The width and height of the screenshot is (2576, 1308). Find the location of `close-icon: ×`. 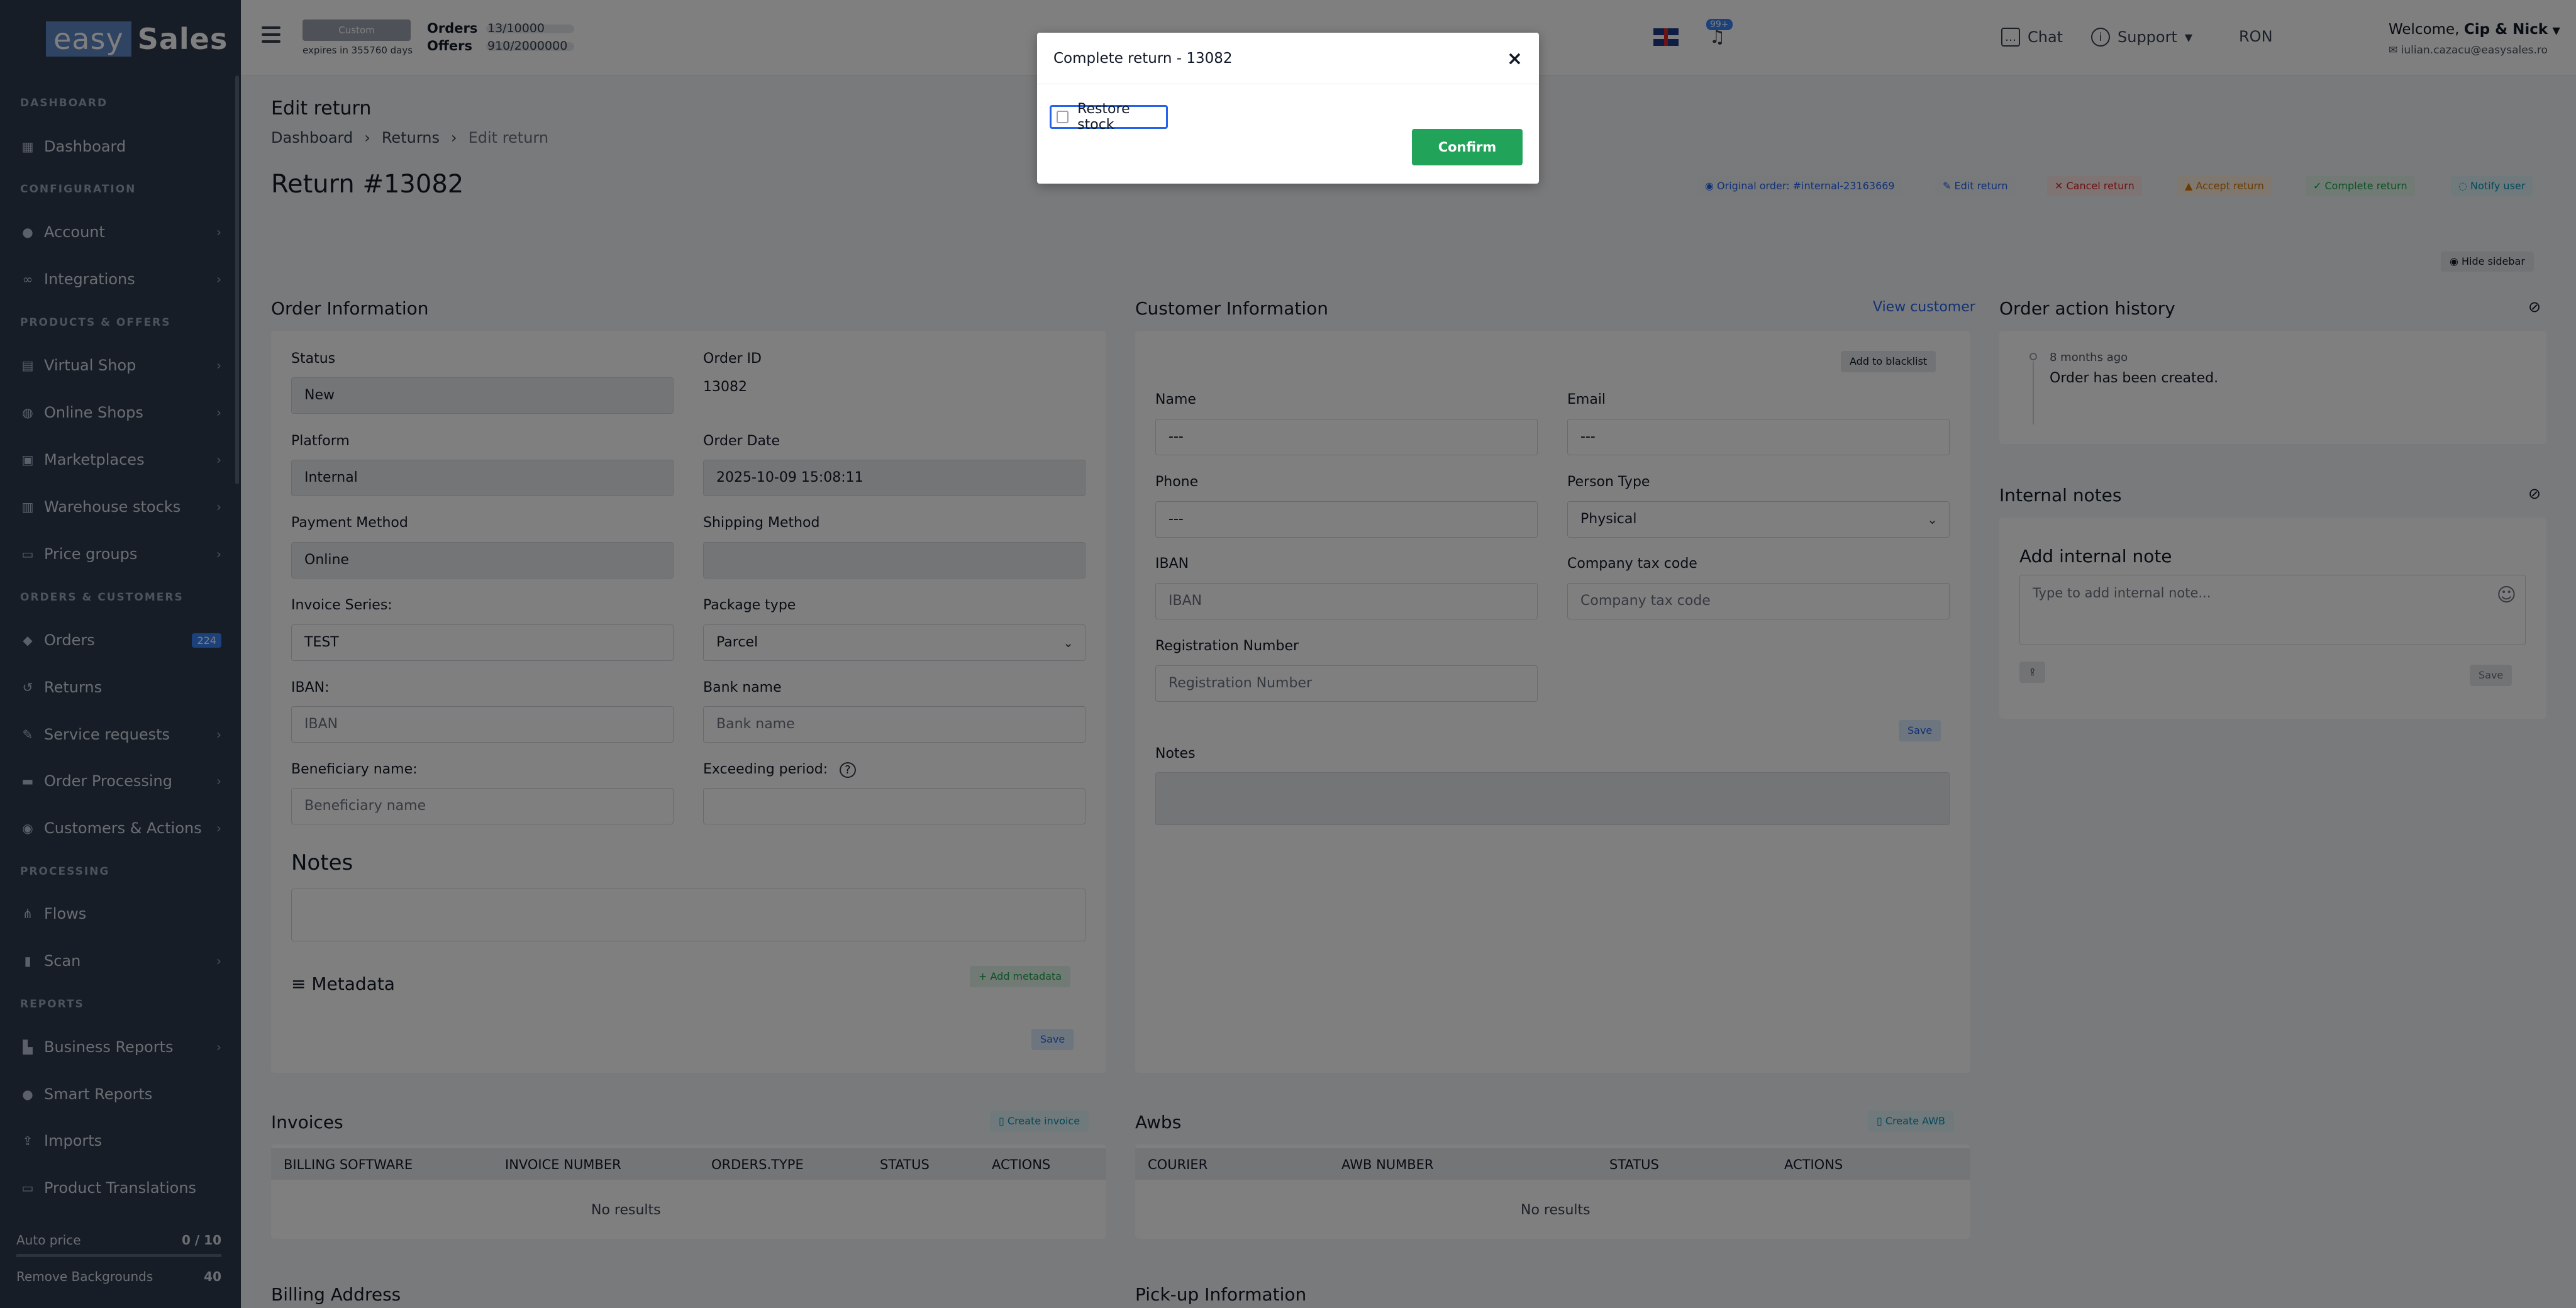

close-icon: × is located at coordinates (1515, 59).